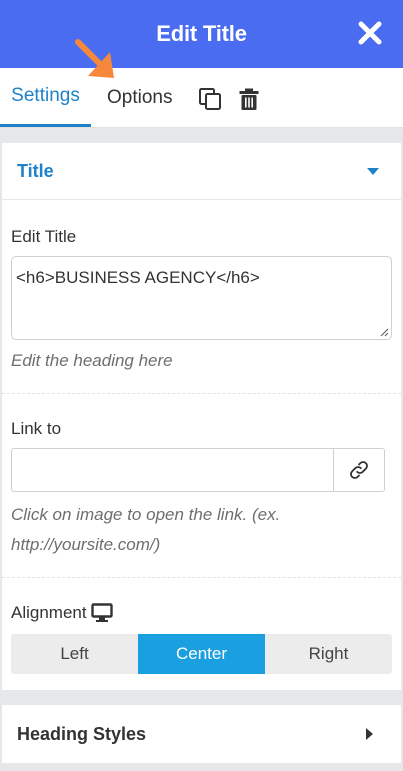  I want to click on link-icon, so click(359, 470).